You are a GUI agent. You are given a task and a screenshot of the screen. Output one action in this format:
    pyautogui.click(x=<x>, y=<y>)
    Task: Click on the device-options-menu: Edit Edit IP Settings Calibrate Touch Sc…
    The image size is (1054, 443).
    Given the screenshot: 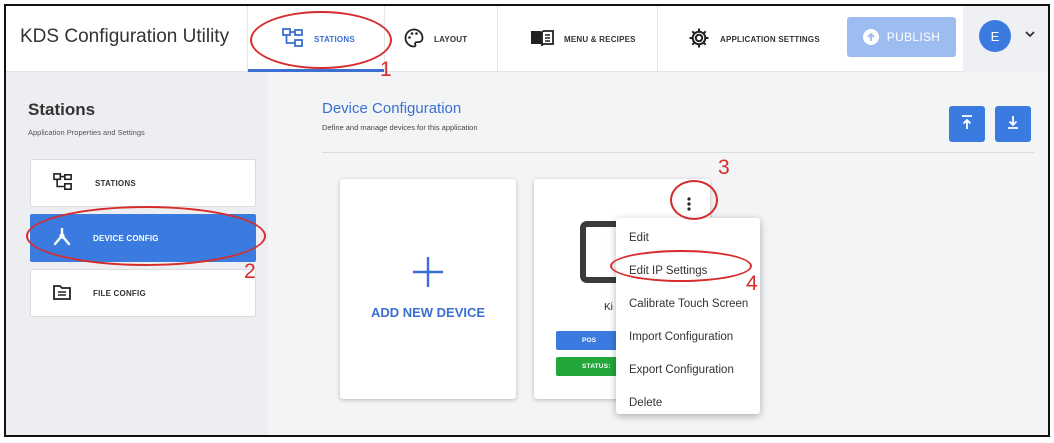 What is the action you would take?
    pyautogui.click(x=688, y=316)
    